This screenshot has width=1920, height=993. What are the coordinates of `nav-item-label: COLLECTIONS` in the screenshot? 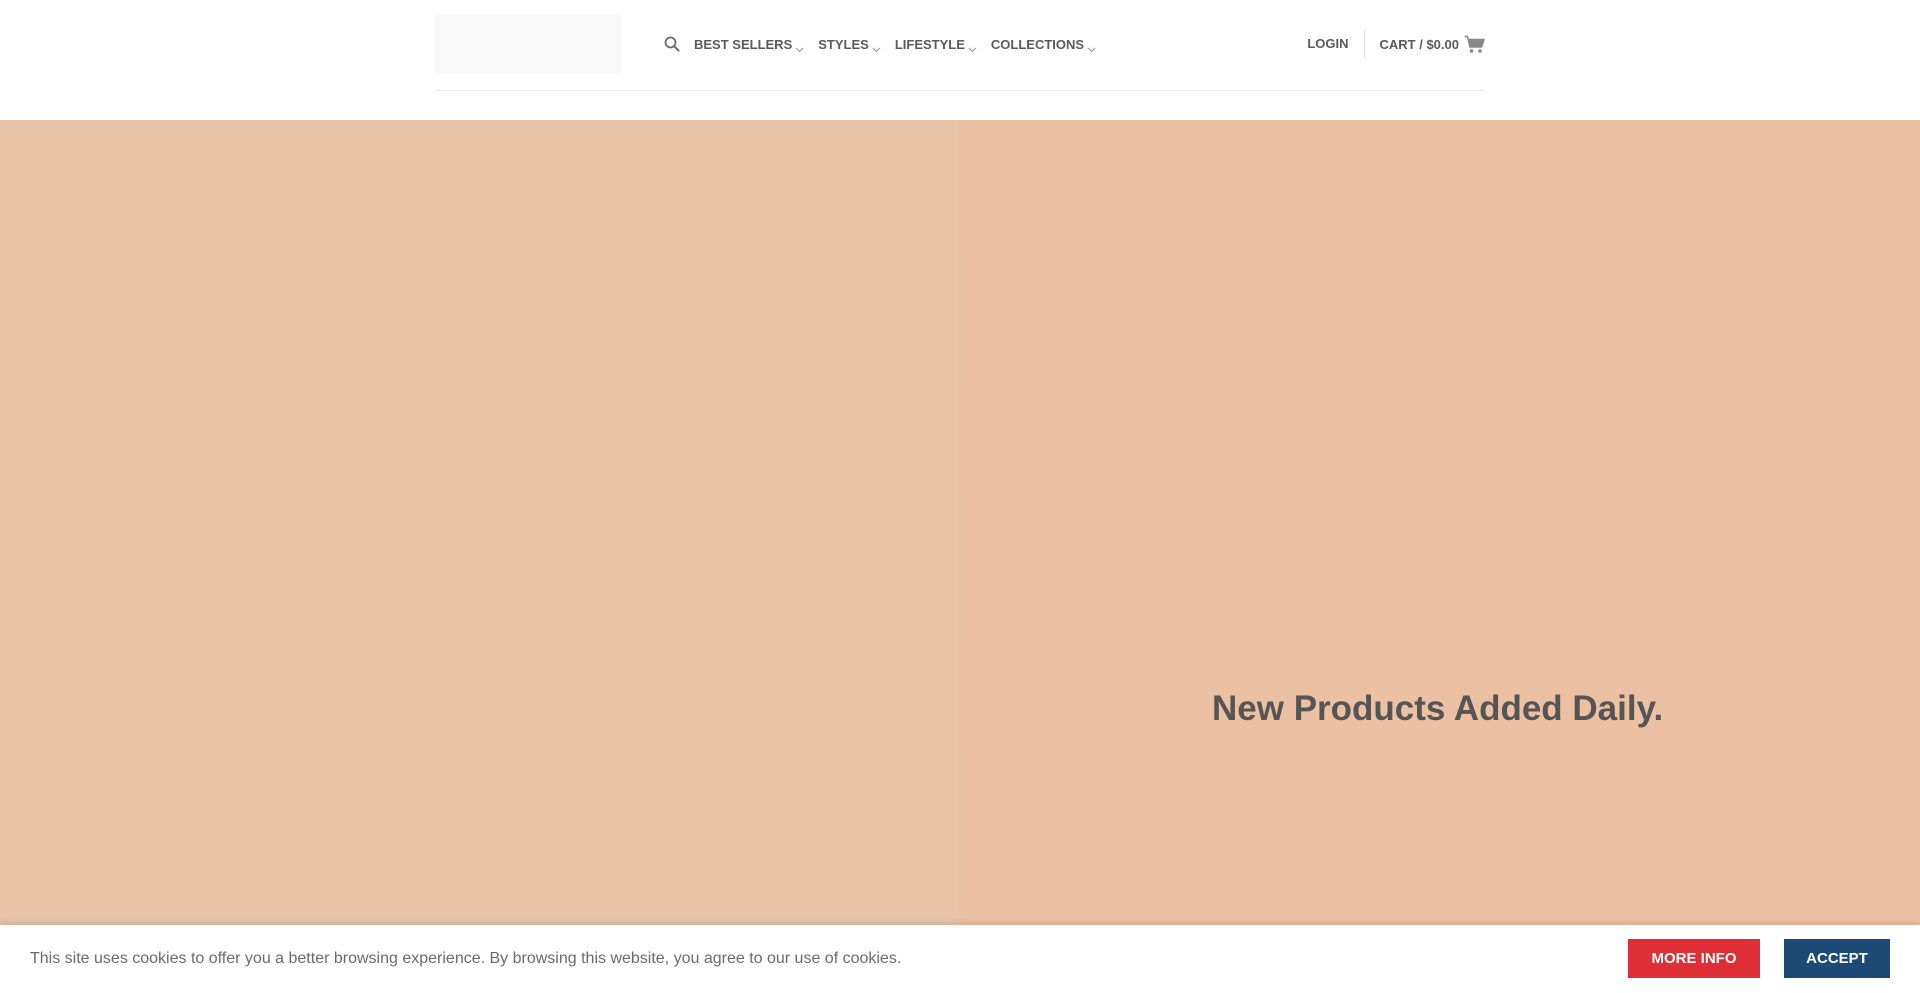 It's located at (1037, 44).